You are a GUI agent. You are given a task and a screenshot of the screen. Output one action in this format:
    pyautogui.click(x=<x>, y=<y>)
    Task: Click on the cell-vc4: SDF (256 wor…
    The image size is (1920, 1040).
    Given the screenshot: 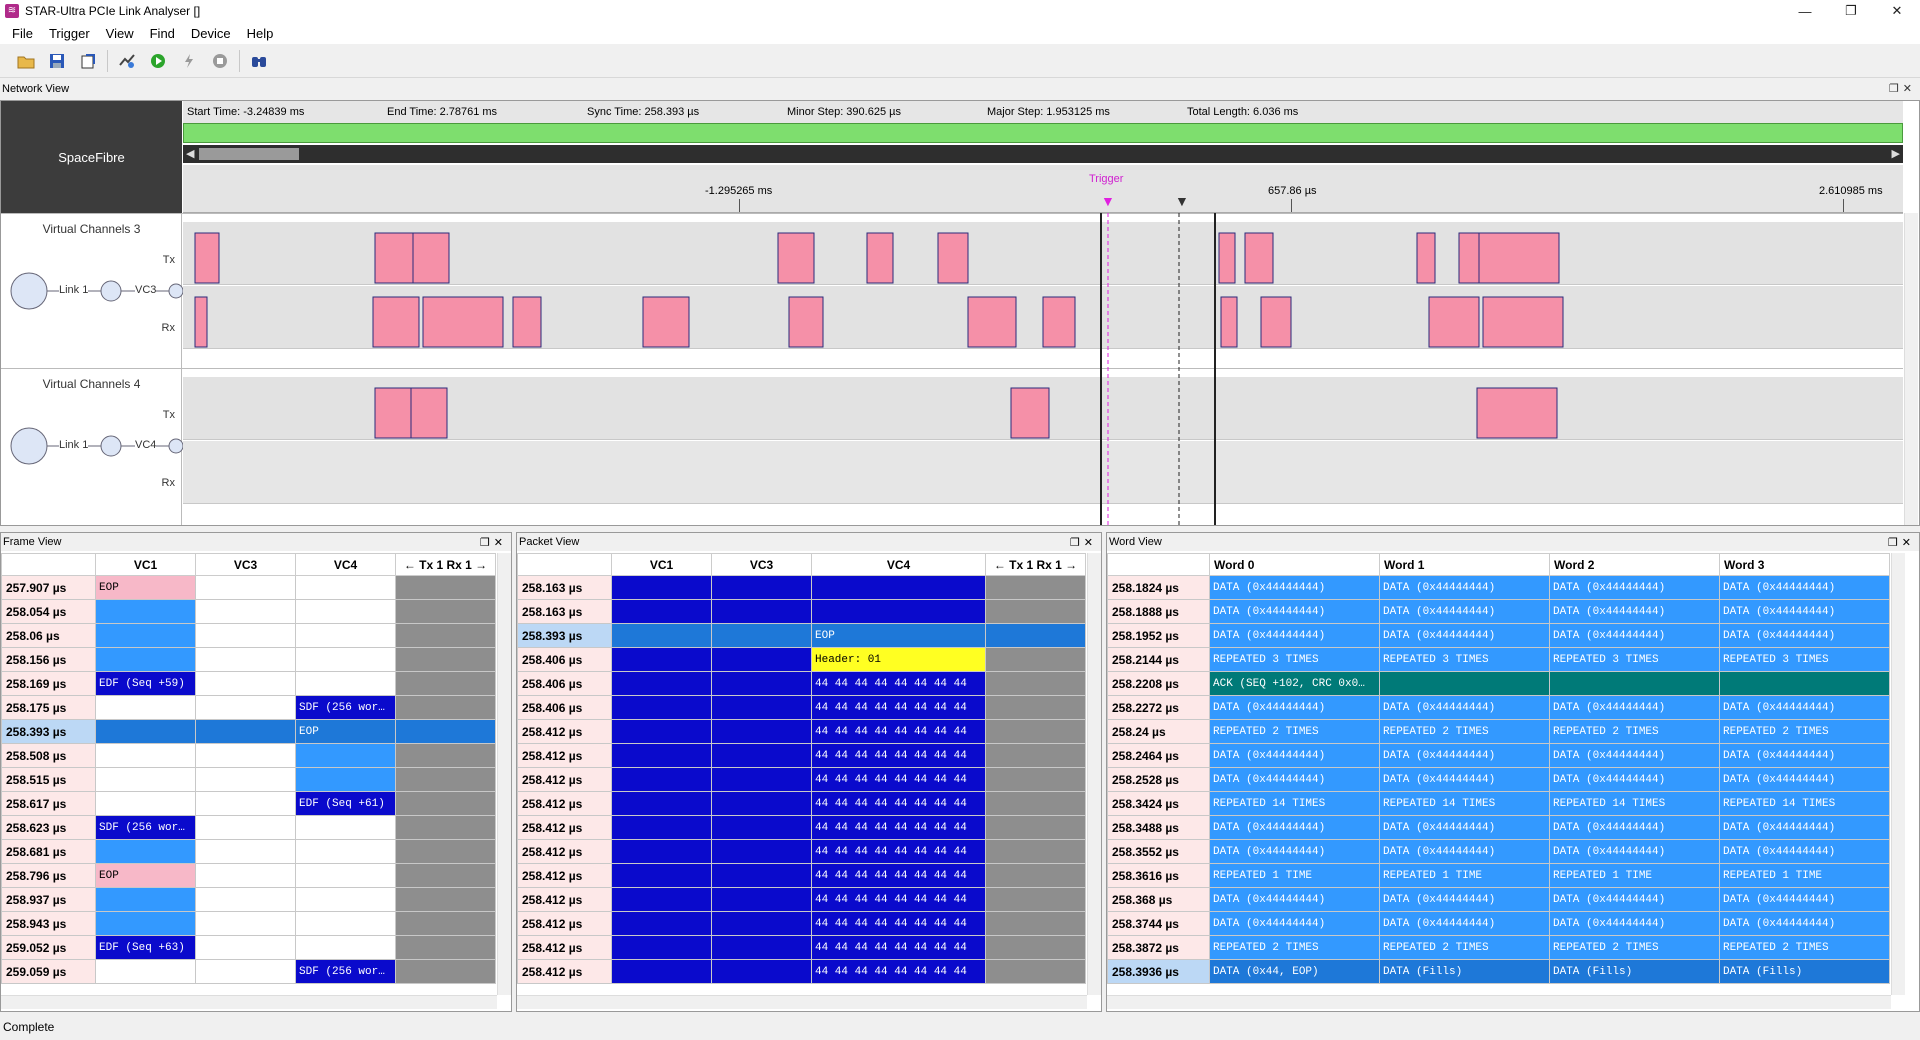 What is the action you would take?
    pyautogui.click(x=345, y=971)
    